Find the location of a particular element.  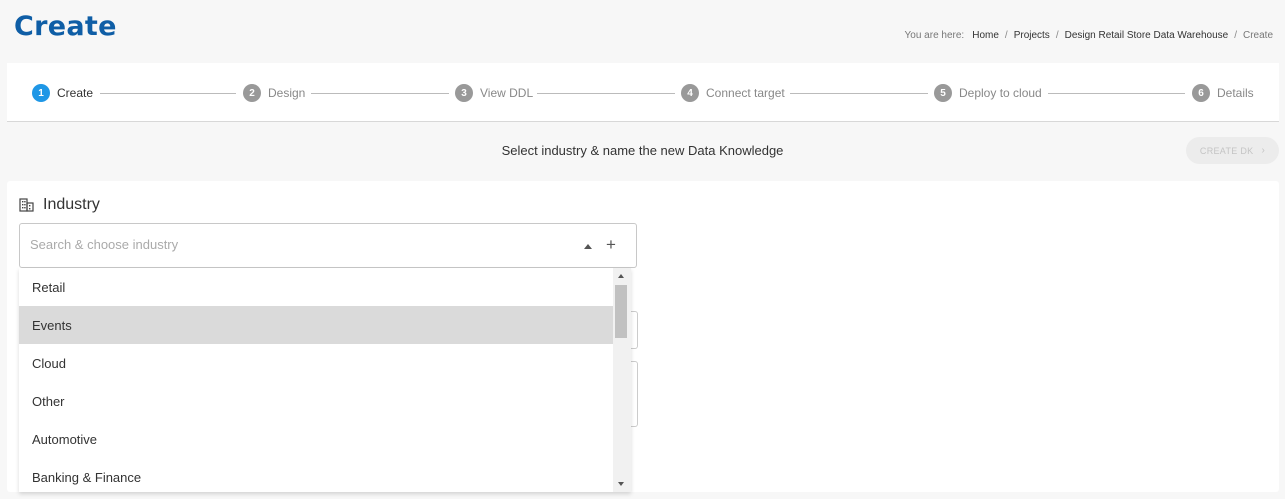

breadcrumb-prefix: You are here: is located at coordinates (934, 35).